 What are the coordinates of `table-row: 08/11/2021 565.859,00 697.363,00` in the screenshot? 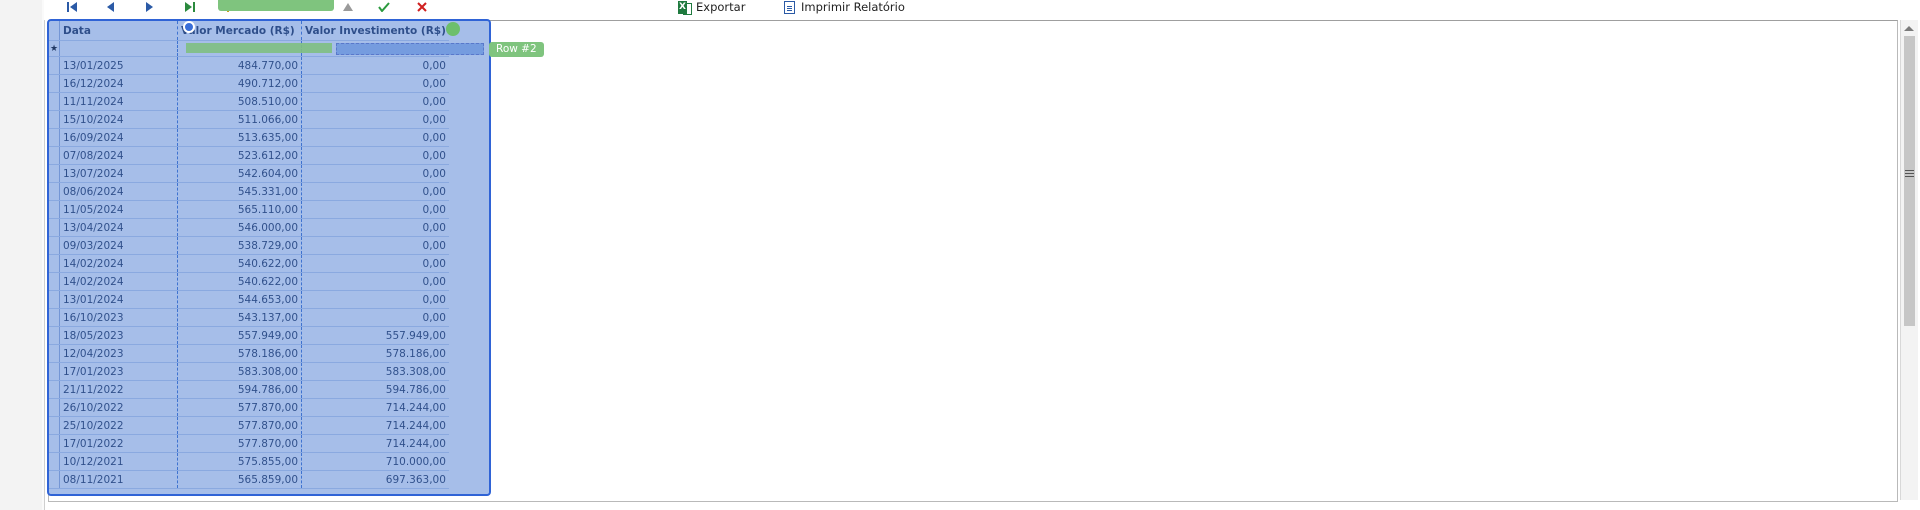 It's located at (249, 479).